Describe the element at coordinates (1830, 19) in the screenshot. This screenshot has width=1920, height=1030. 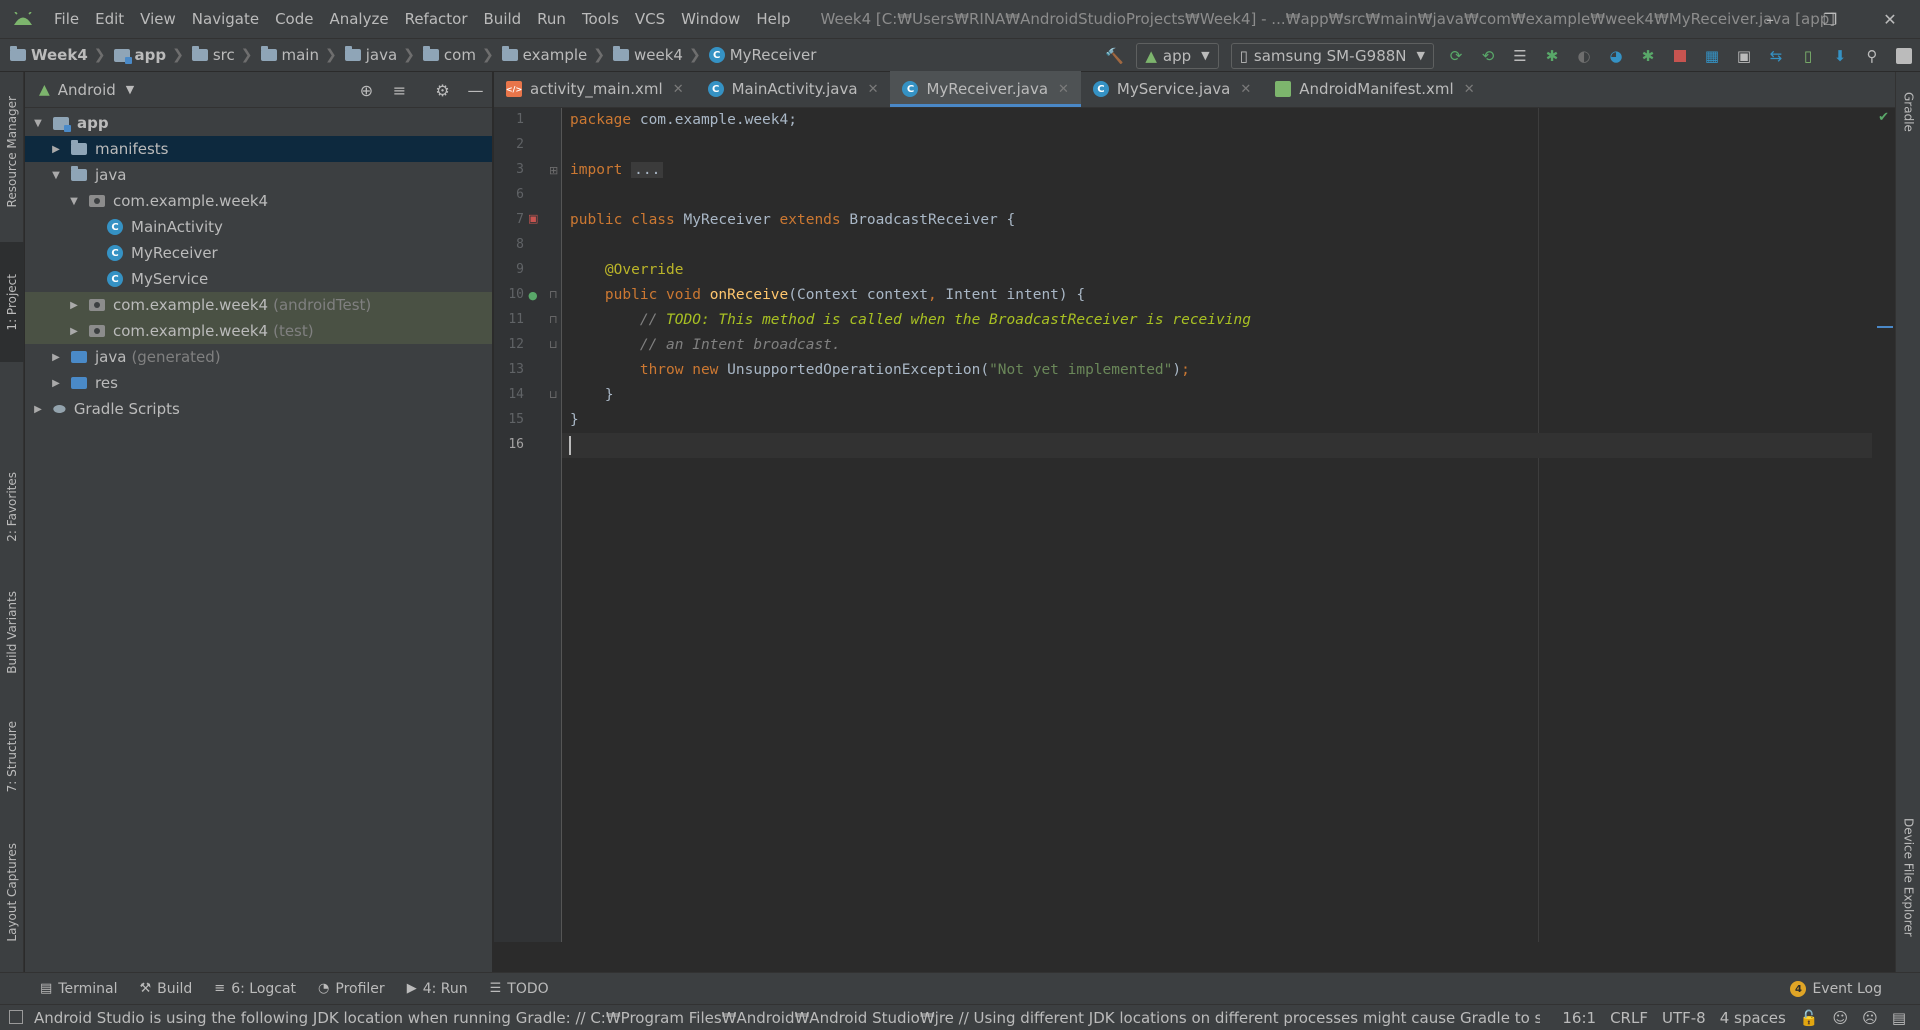
I see `restore-button: ❐` at that location.